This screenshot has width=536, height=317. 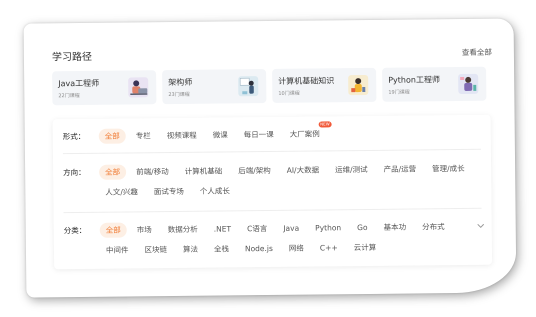 I want to click on chip-category-market: 市场, so click(x=144, y=229).